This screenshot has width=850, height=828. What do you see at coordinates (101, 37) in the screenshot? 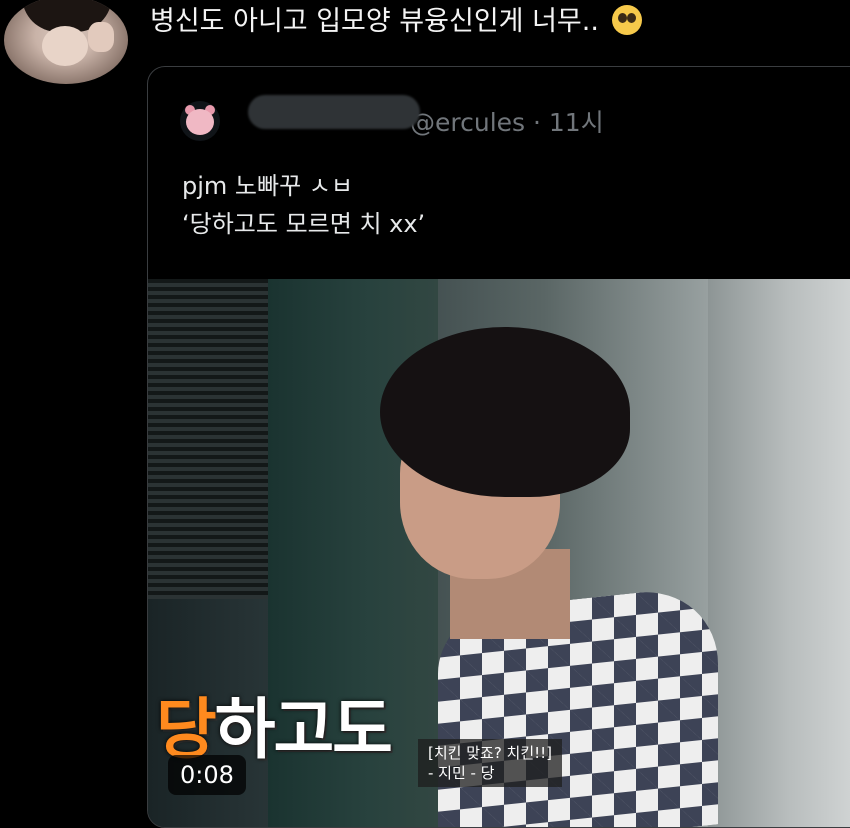
I see `avatar-hand` at bounding box center [101, 37].